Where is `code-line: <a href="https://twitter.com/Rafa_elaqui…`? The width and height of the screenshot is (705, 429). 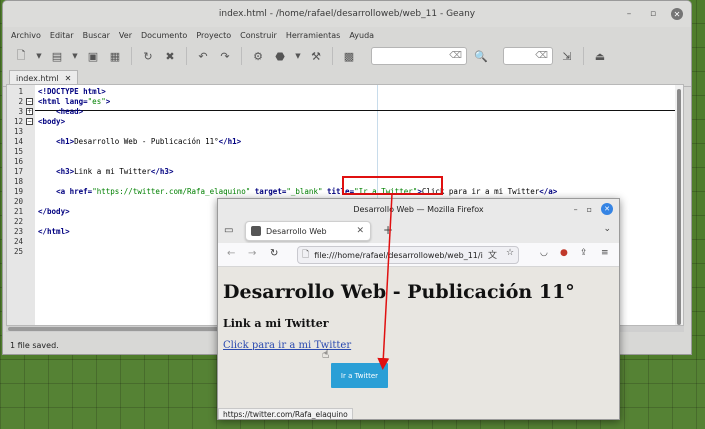 code-line: <a href="https://twitter.com/Rafa_elaqui… is located at coordinates (297, 191).